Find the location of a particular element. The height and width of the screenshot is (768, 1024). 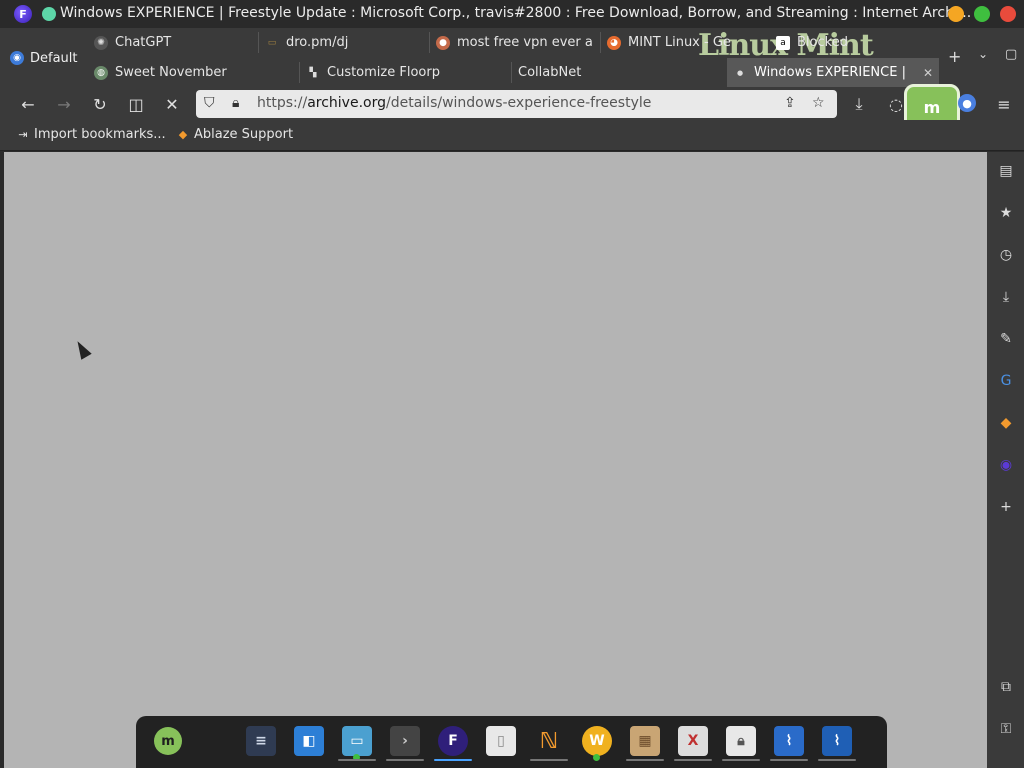

terminal-icon: › is located at coordinates (405, 741).